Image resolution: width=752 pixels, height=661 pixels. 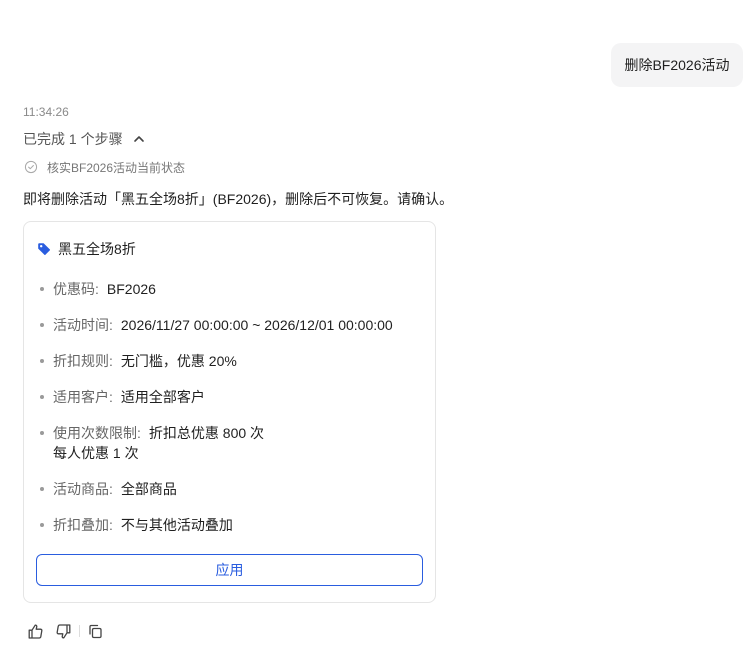 I want to click on detail-item-coupon-code: 优惠码: BF2026, so click(x=215, y=289).